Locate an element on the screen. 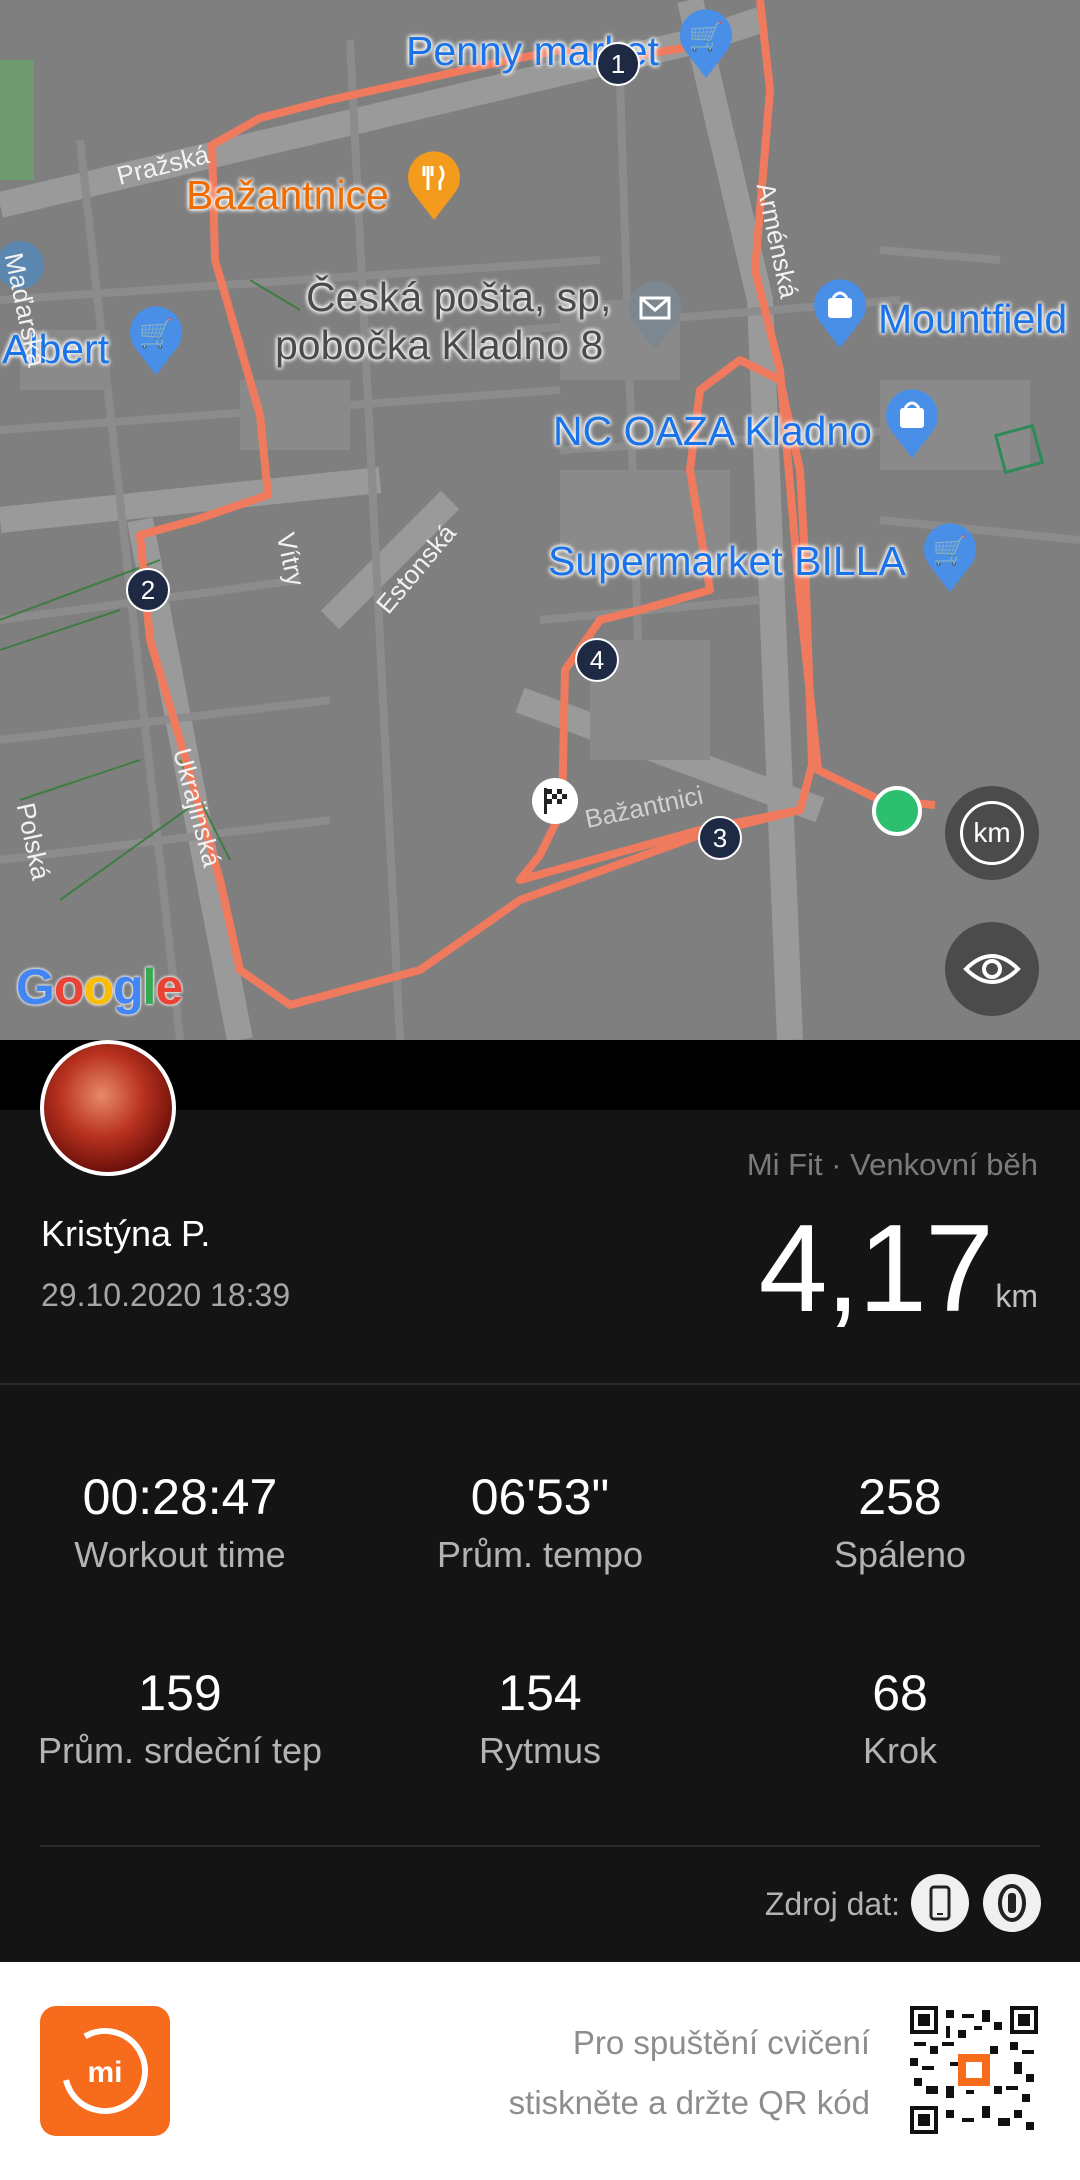  data-source-label: Zdroj dat: is located at coordinates (832, 1904).